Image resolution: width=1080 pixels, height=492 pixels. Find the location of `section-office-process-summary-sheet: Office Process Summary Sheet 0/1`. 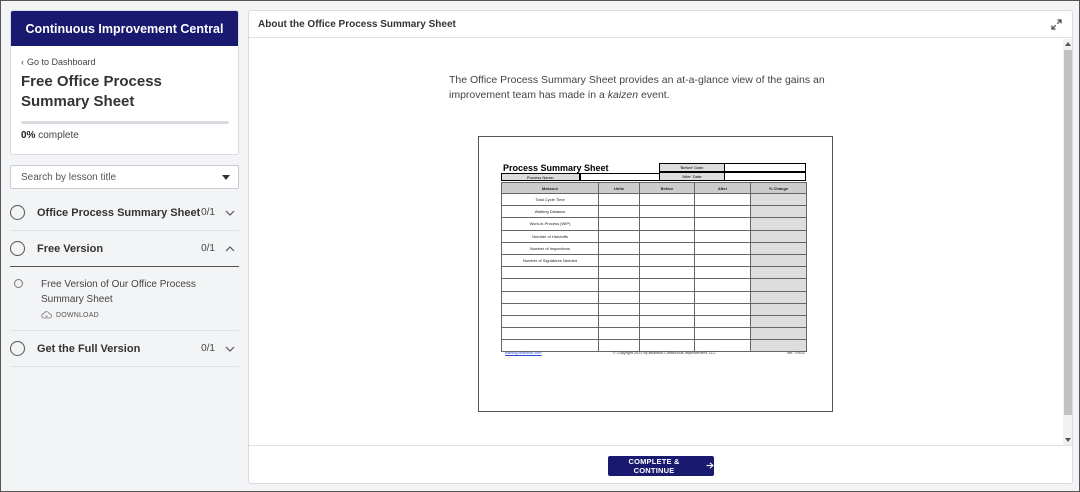

section-office-process-summary-sheet: Office Process Summary Sheet 0/1 is located at coordinates (124, 213).